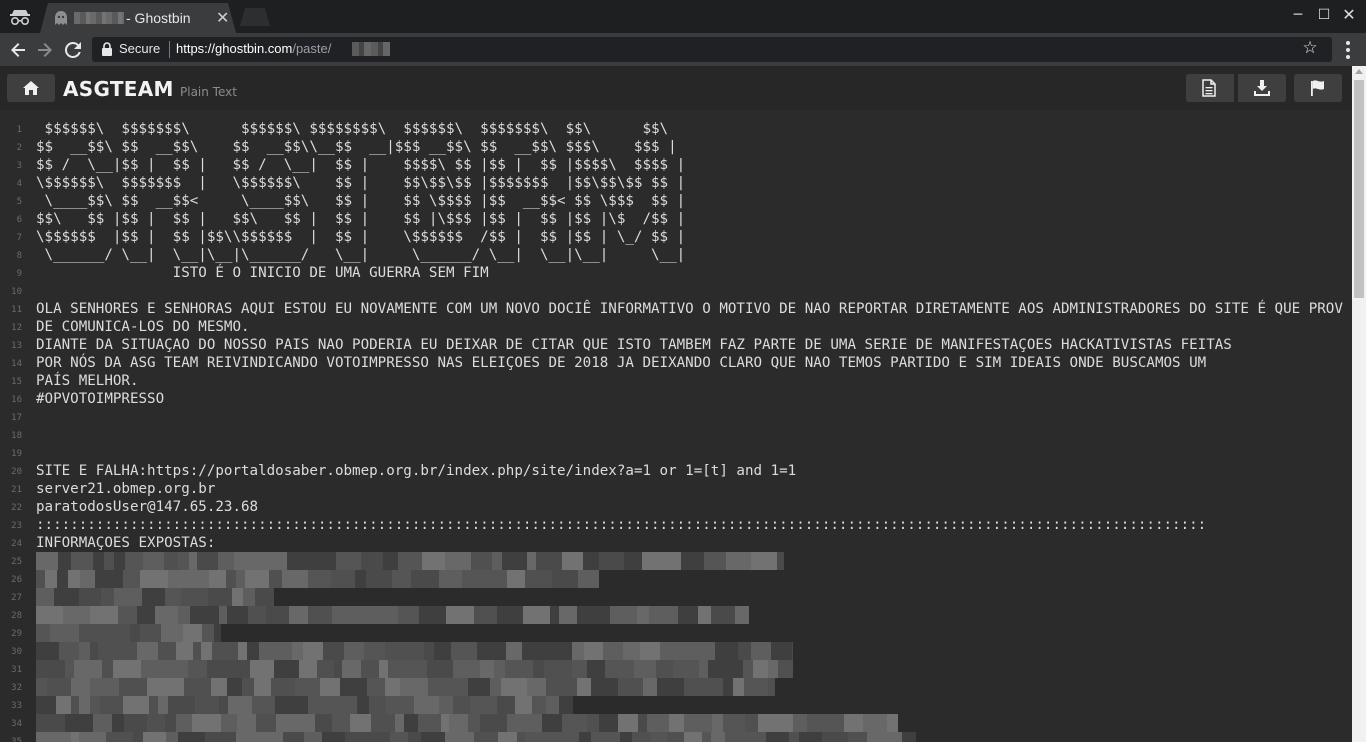 This screenshot has height=742, width=1366. I want to click on paste-line: 10, so click(676, 291).